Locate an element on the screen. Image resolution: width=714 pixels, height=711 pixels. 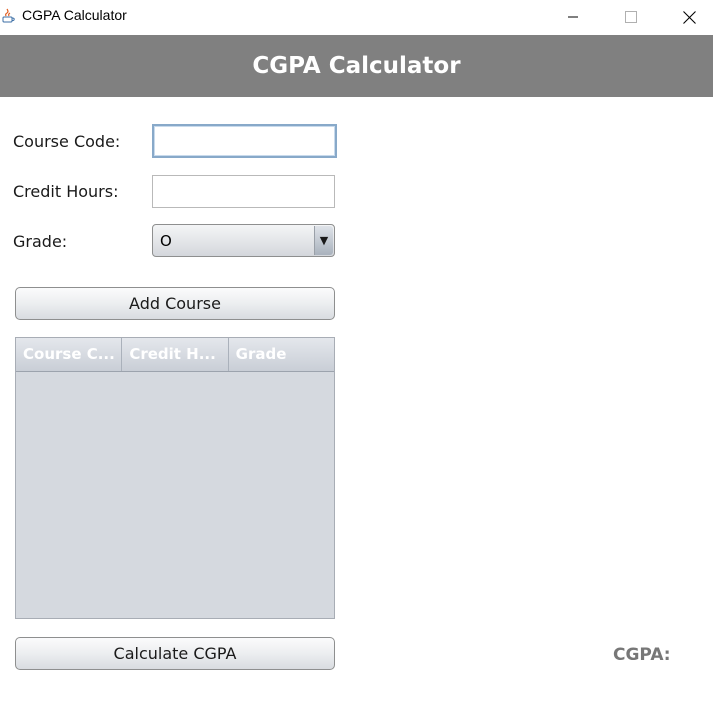
header-banner: CGPA Calculator is located at coordinates (356, 66).